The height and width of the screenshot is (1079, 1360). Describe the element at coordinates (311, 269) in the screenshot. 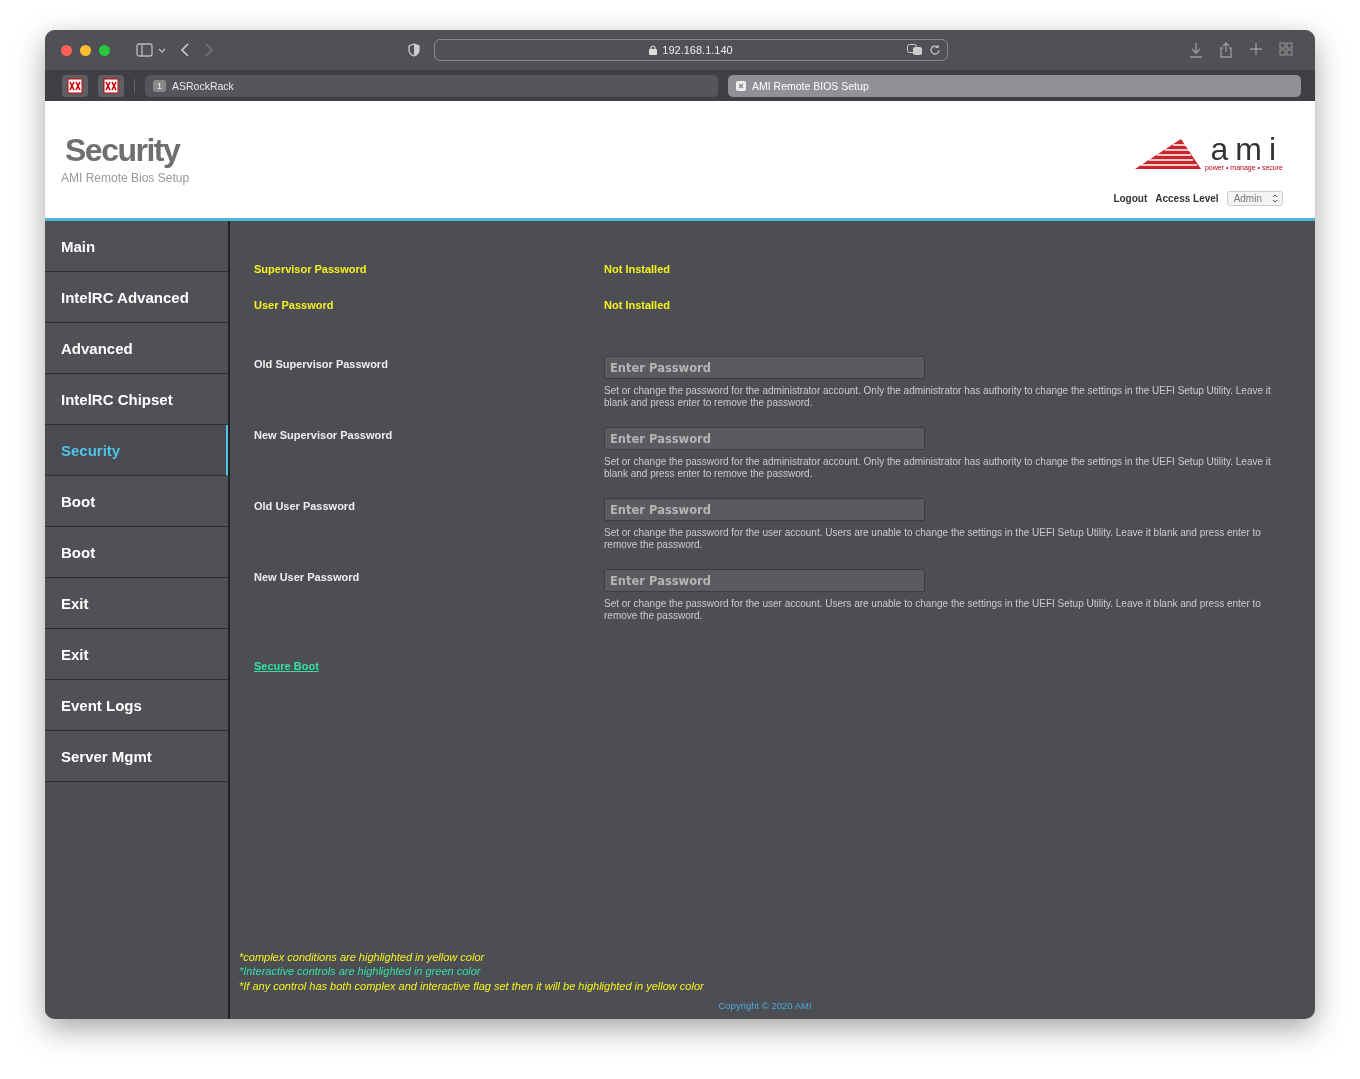

I see `setting-label: Supervisor Password` at that location.